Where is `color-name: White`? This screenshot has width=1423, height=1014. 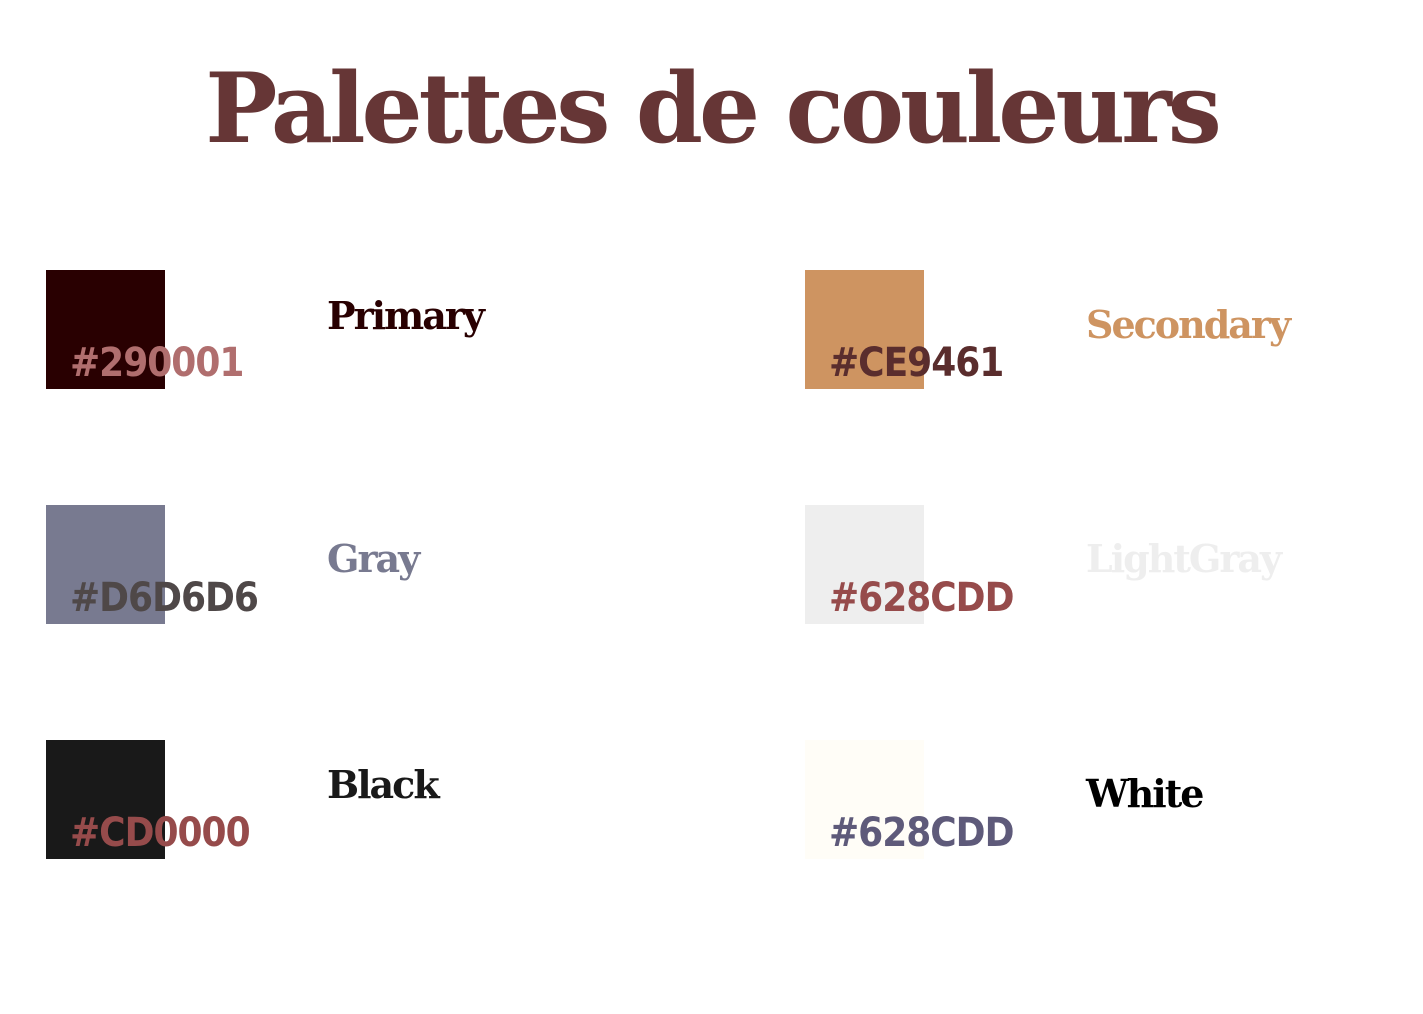
color-name: White is located at coordinates (1145, 793).